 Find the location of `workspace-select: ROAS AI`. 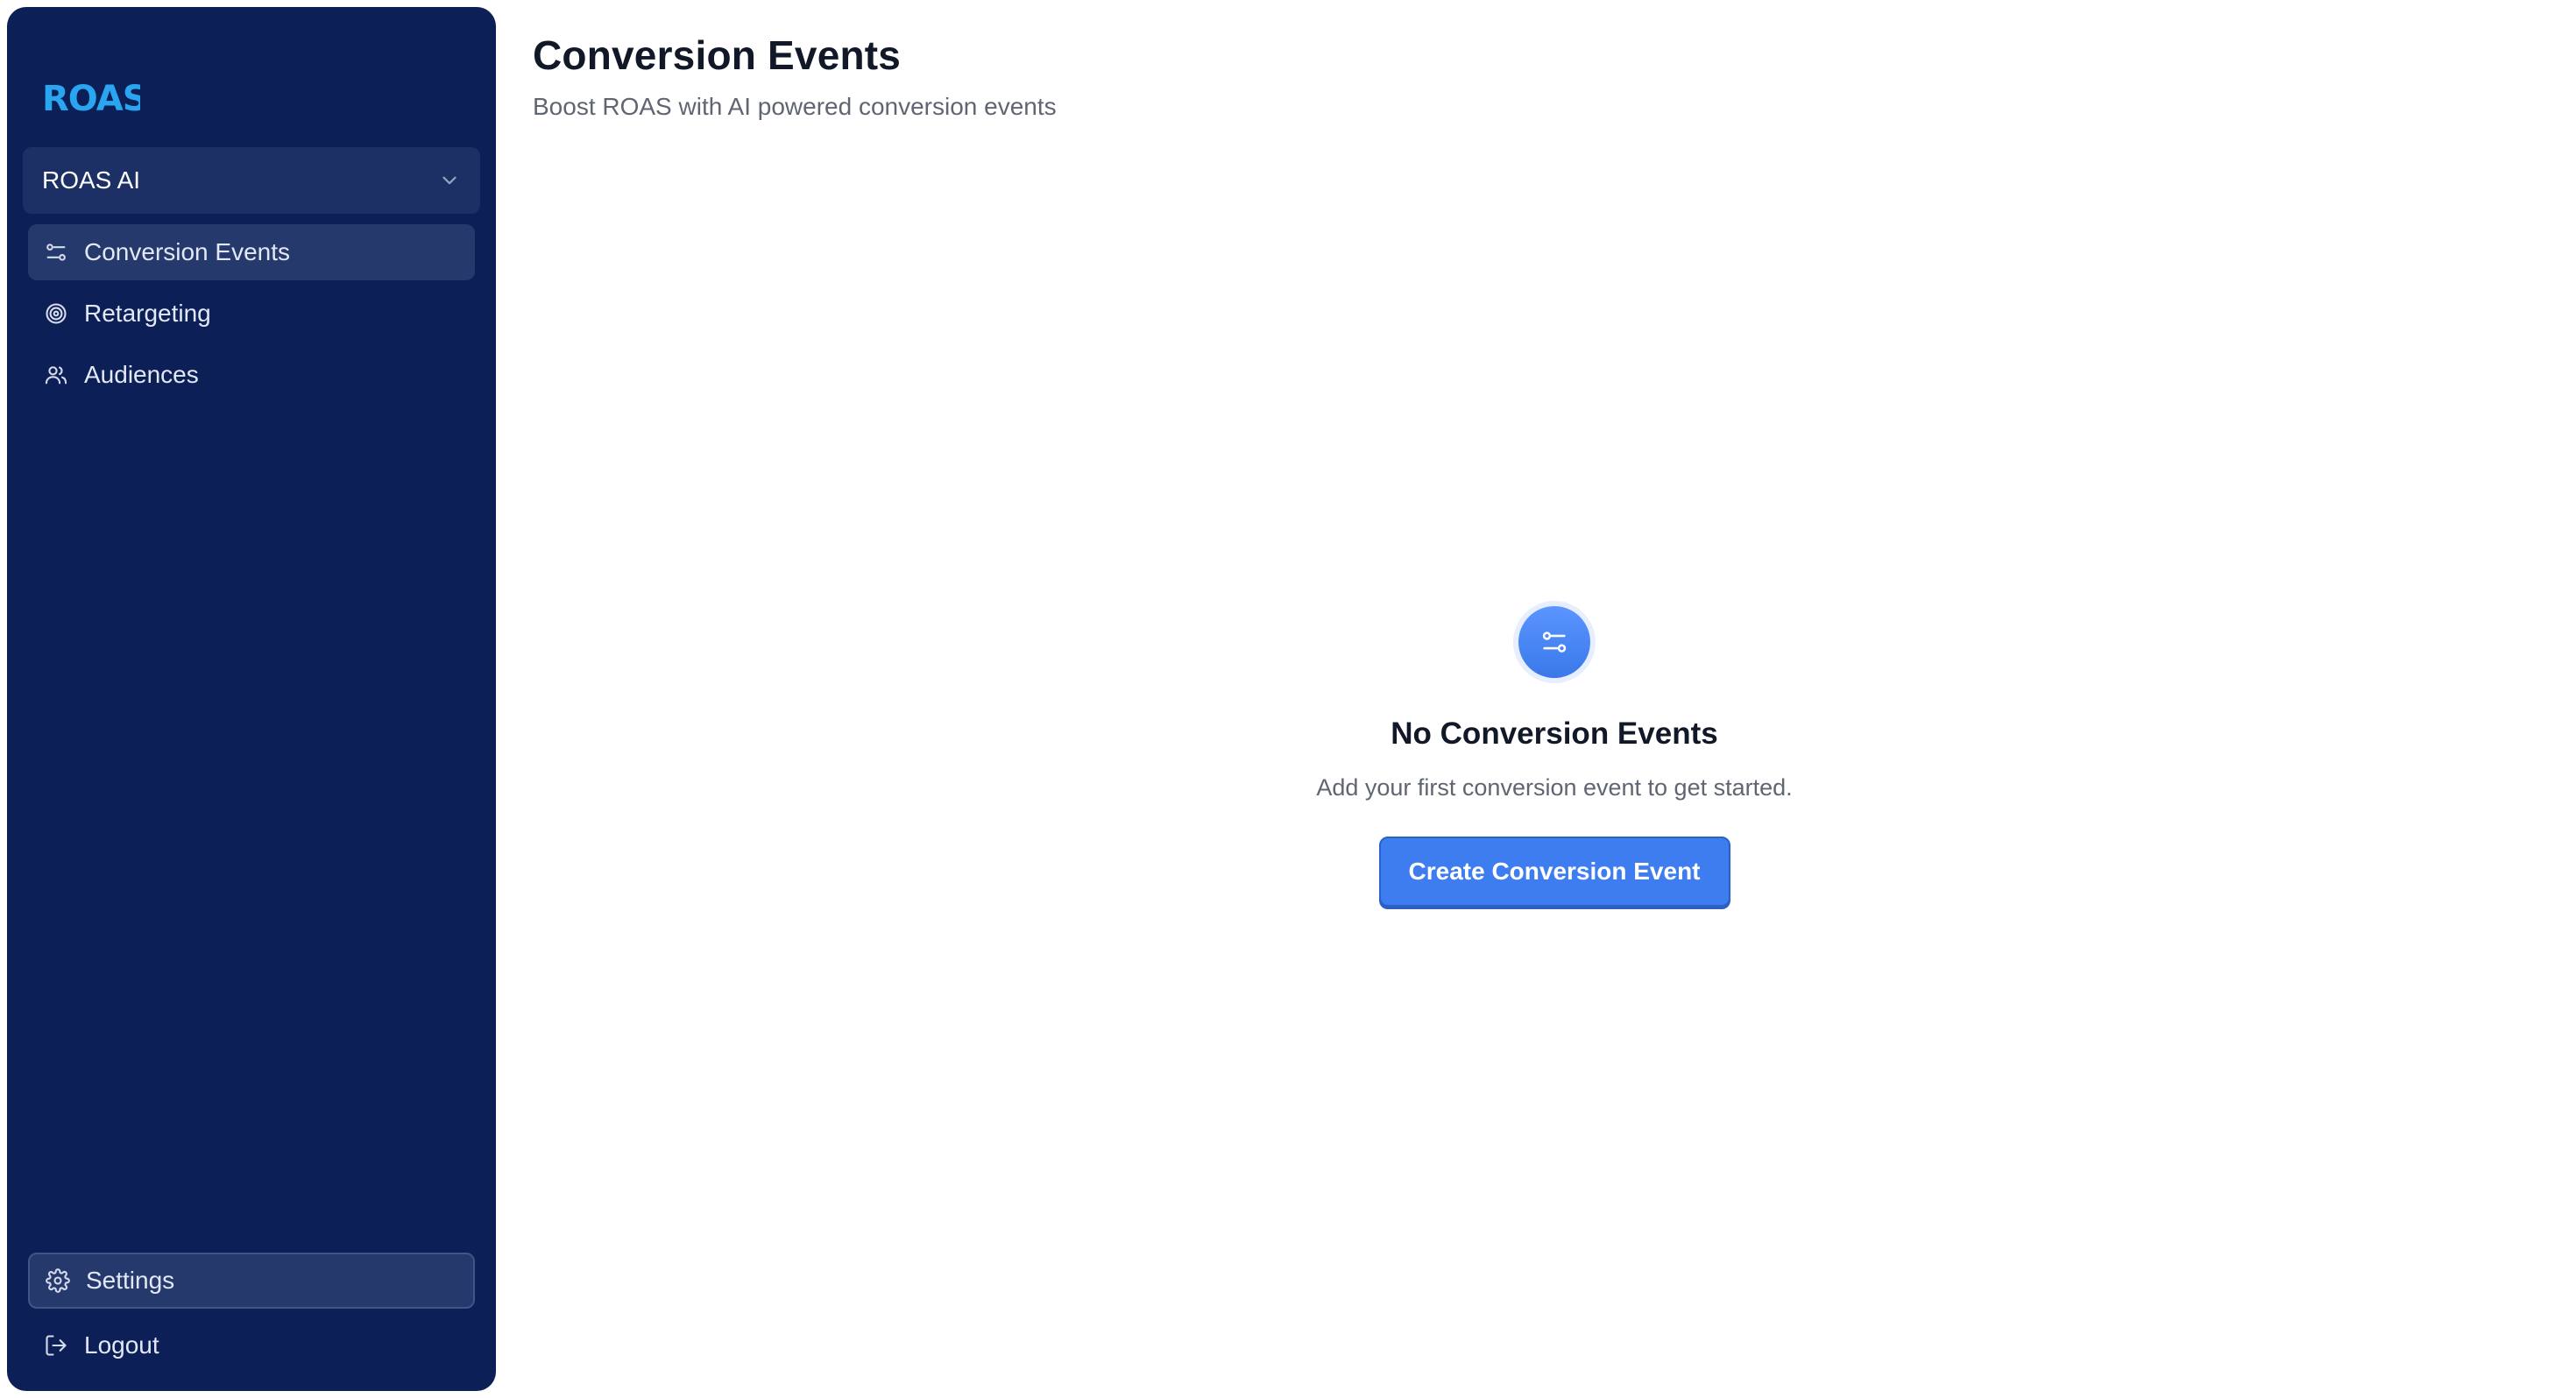

workspace-select: ROAS AI is located at coordinates (251, 180).